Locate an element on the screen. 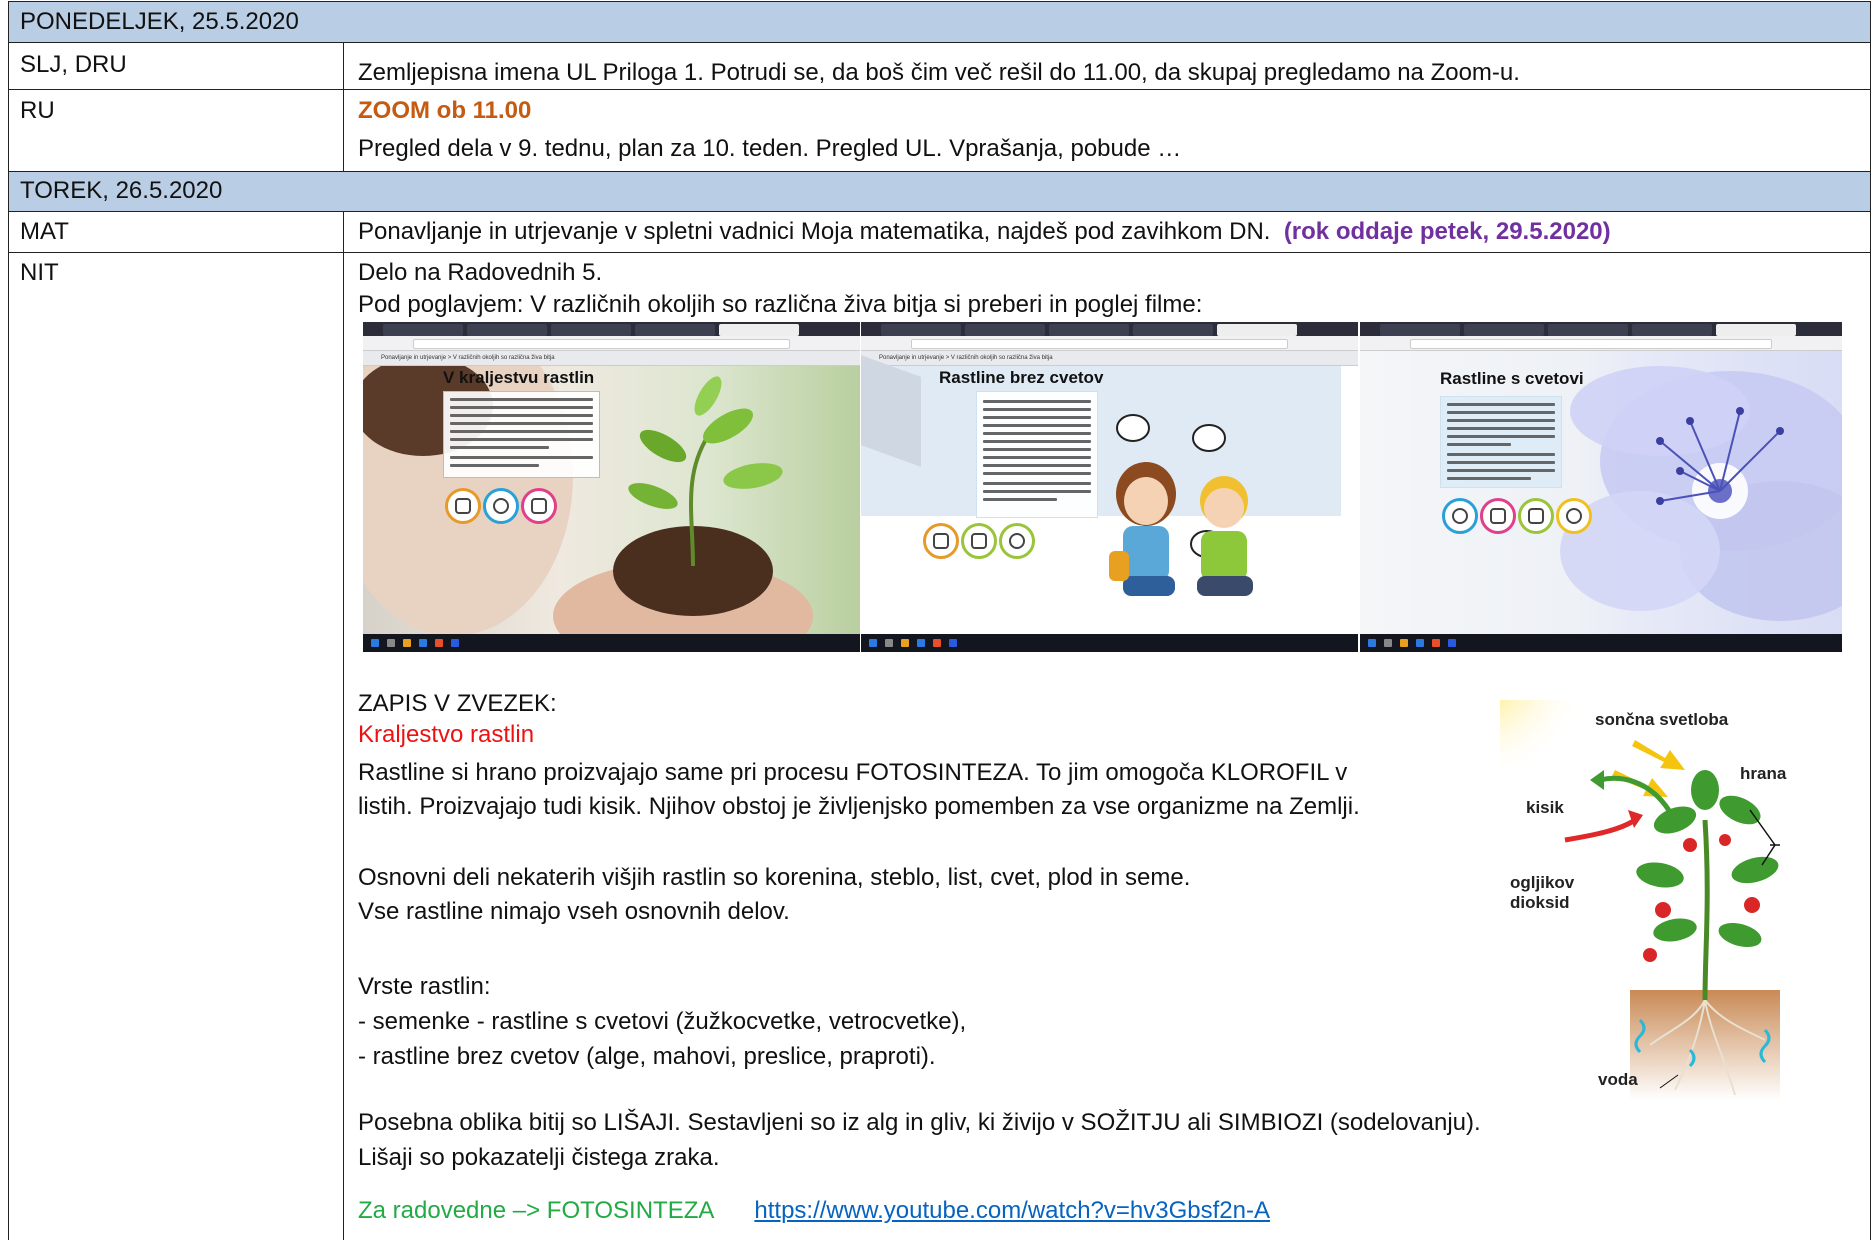 Image resolution: width=1872 pixels, height=1240 pixels. subject-label: SLJ, DRU is located at coordinates (73, 64).